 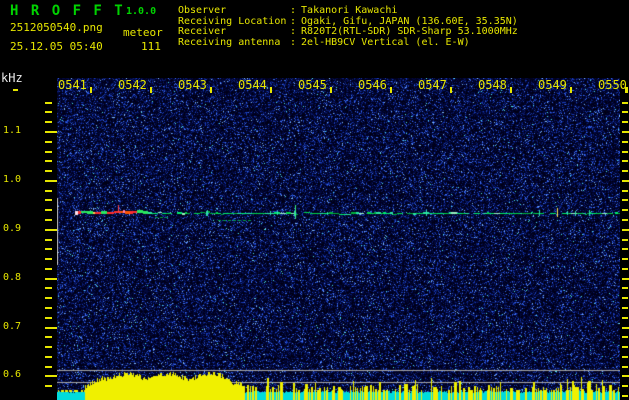 What do you see at coordinates (56, 27) in the screenshot?
I see `filename-label: 2512050540.png` at bounding box center [56, 27].